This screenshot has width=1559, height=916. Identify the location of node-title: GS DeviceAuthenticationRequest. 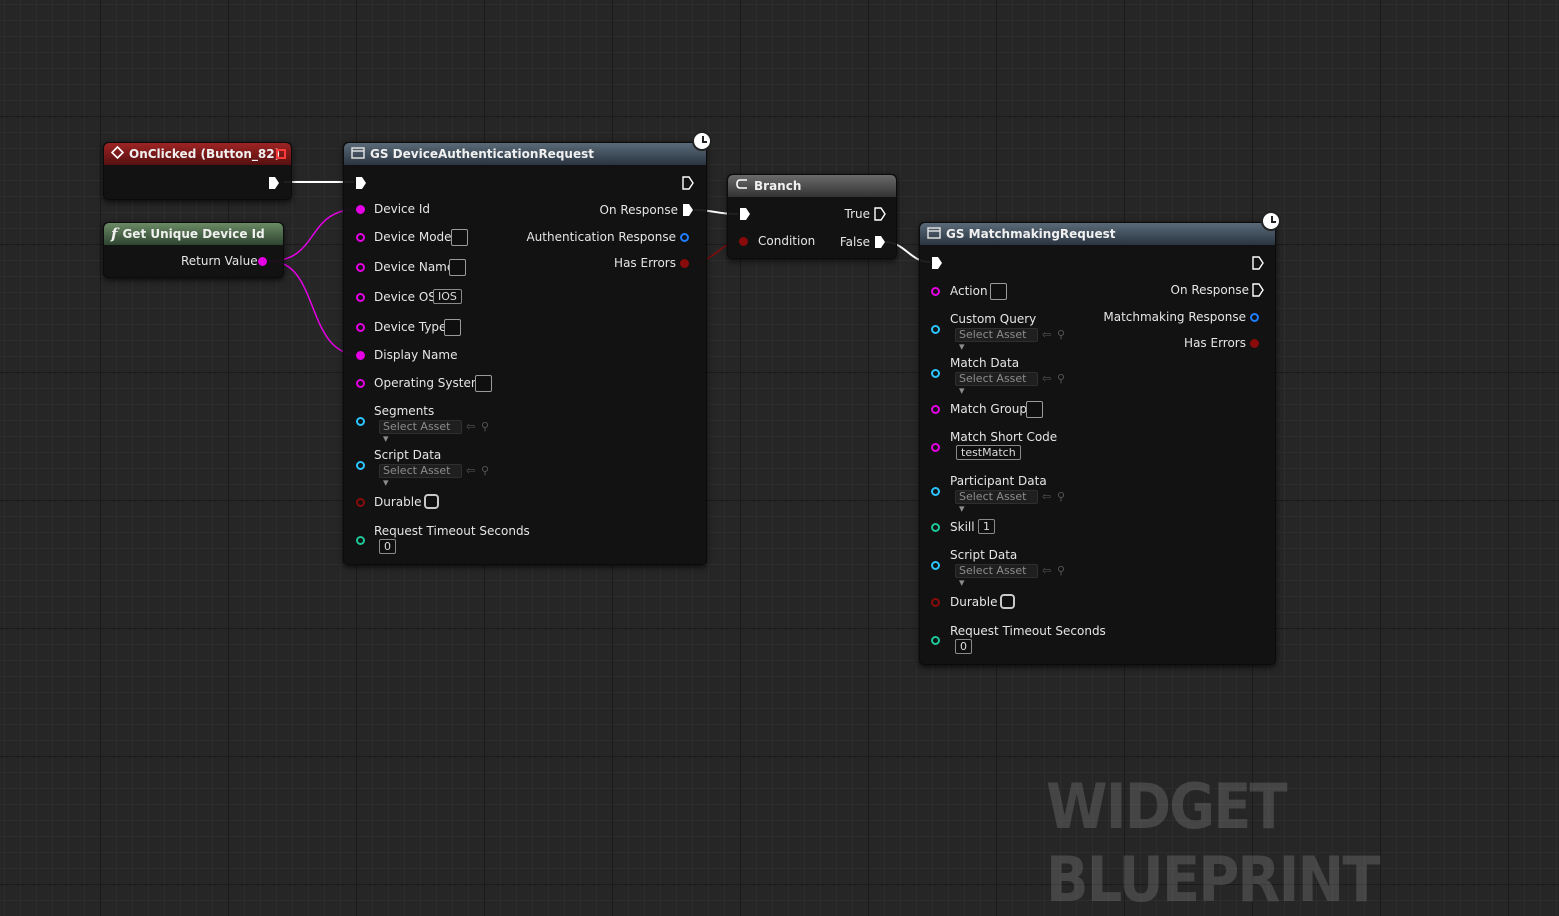
(482, 154).